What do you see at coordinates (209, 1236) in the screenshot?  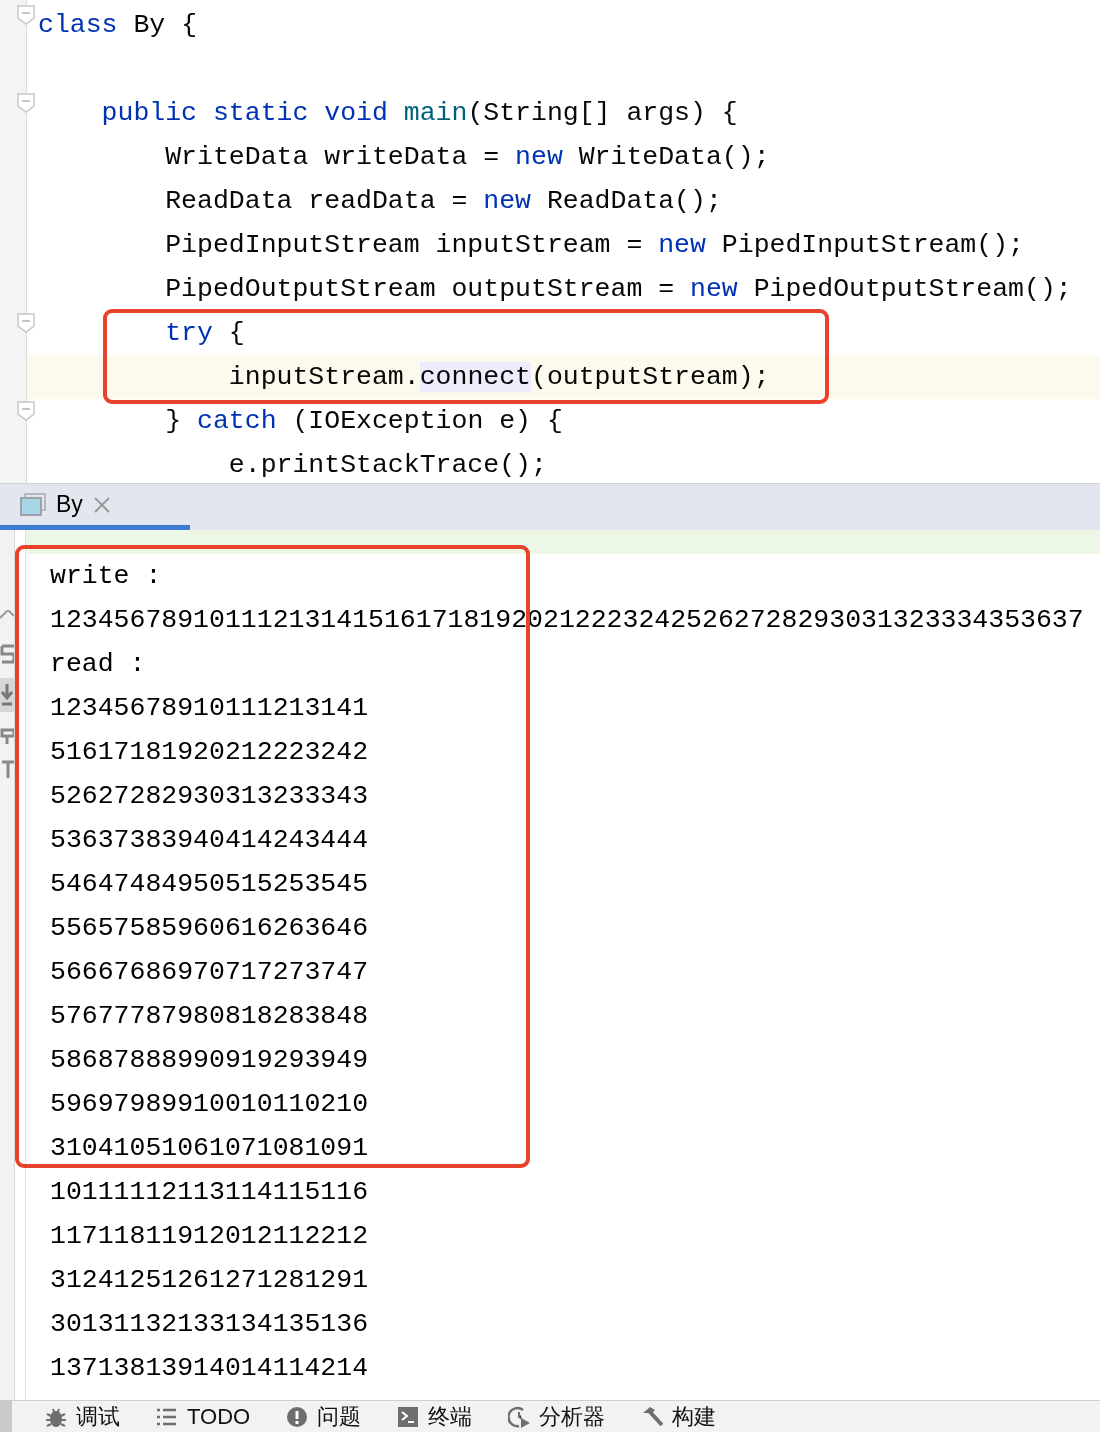 I see `console-line: 11711811912012112212` at bounding box center [209, 1236].